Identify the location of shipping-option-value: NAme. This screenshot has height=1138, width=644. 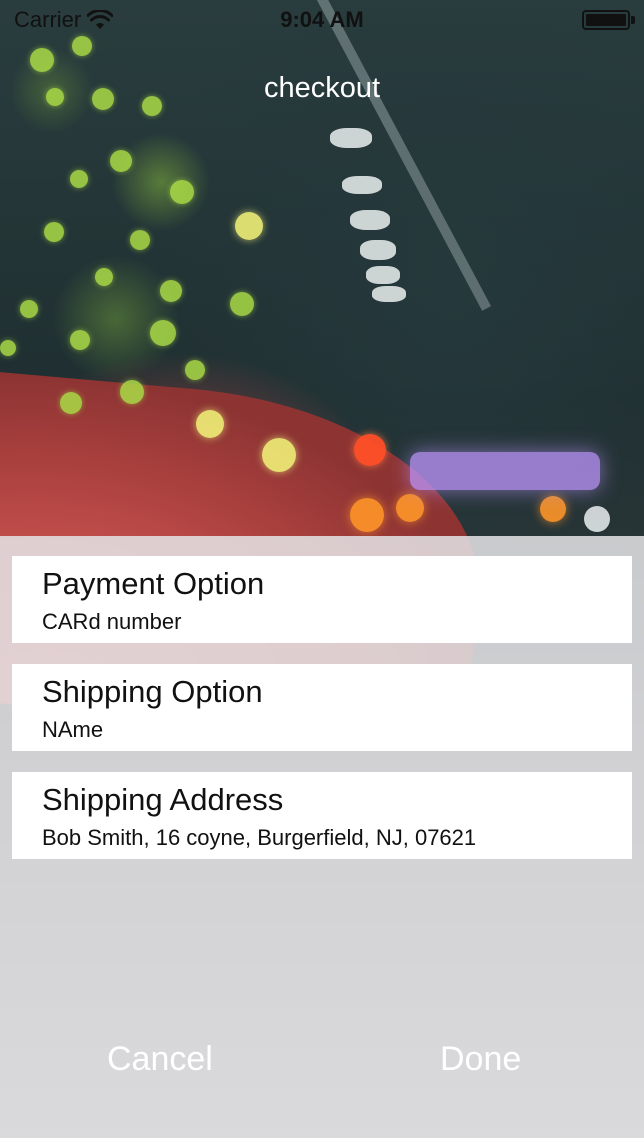
(73, 729).